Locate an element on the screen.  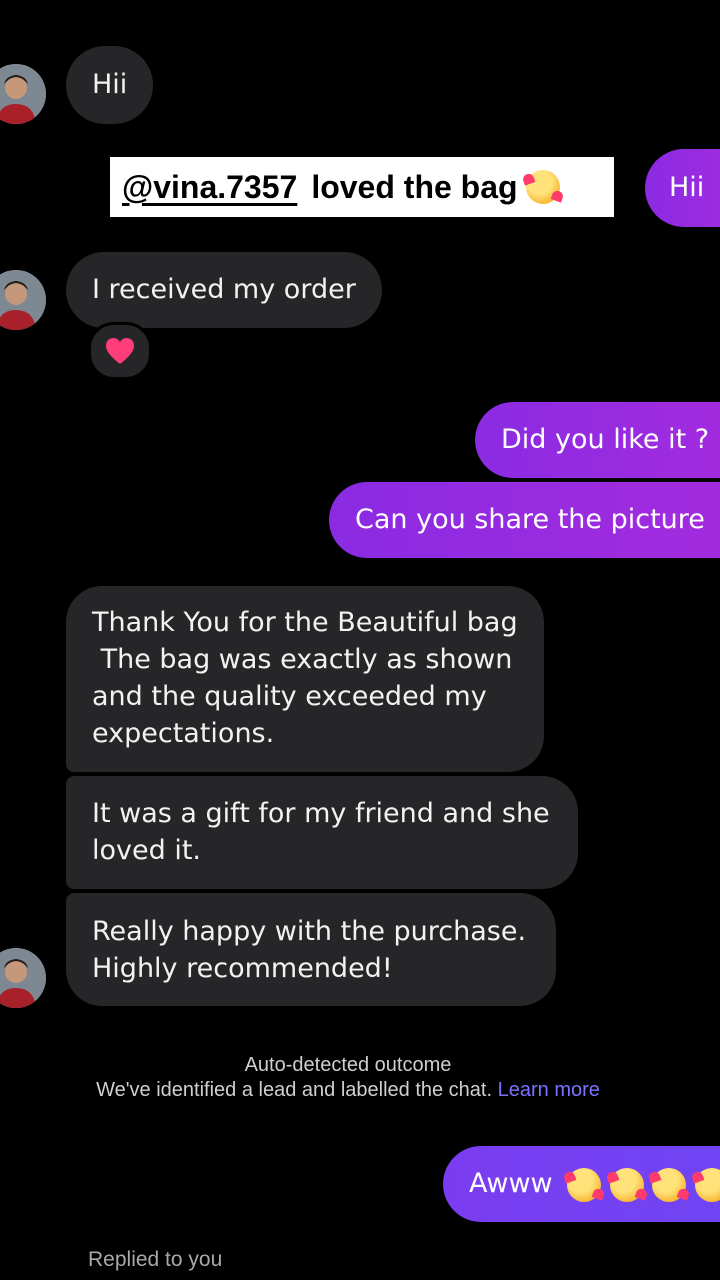
notice-title: Auto-detected outcome is located at coordinates (348, 1065).